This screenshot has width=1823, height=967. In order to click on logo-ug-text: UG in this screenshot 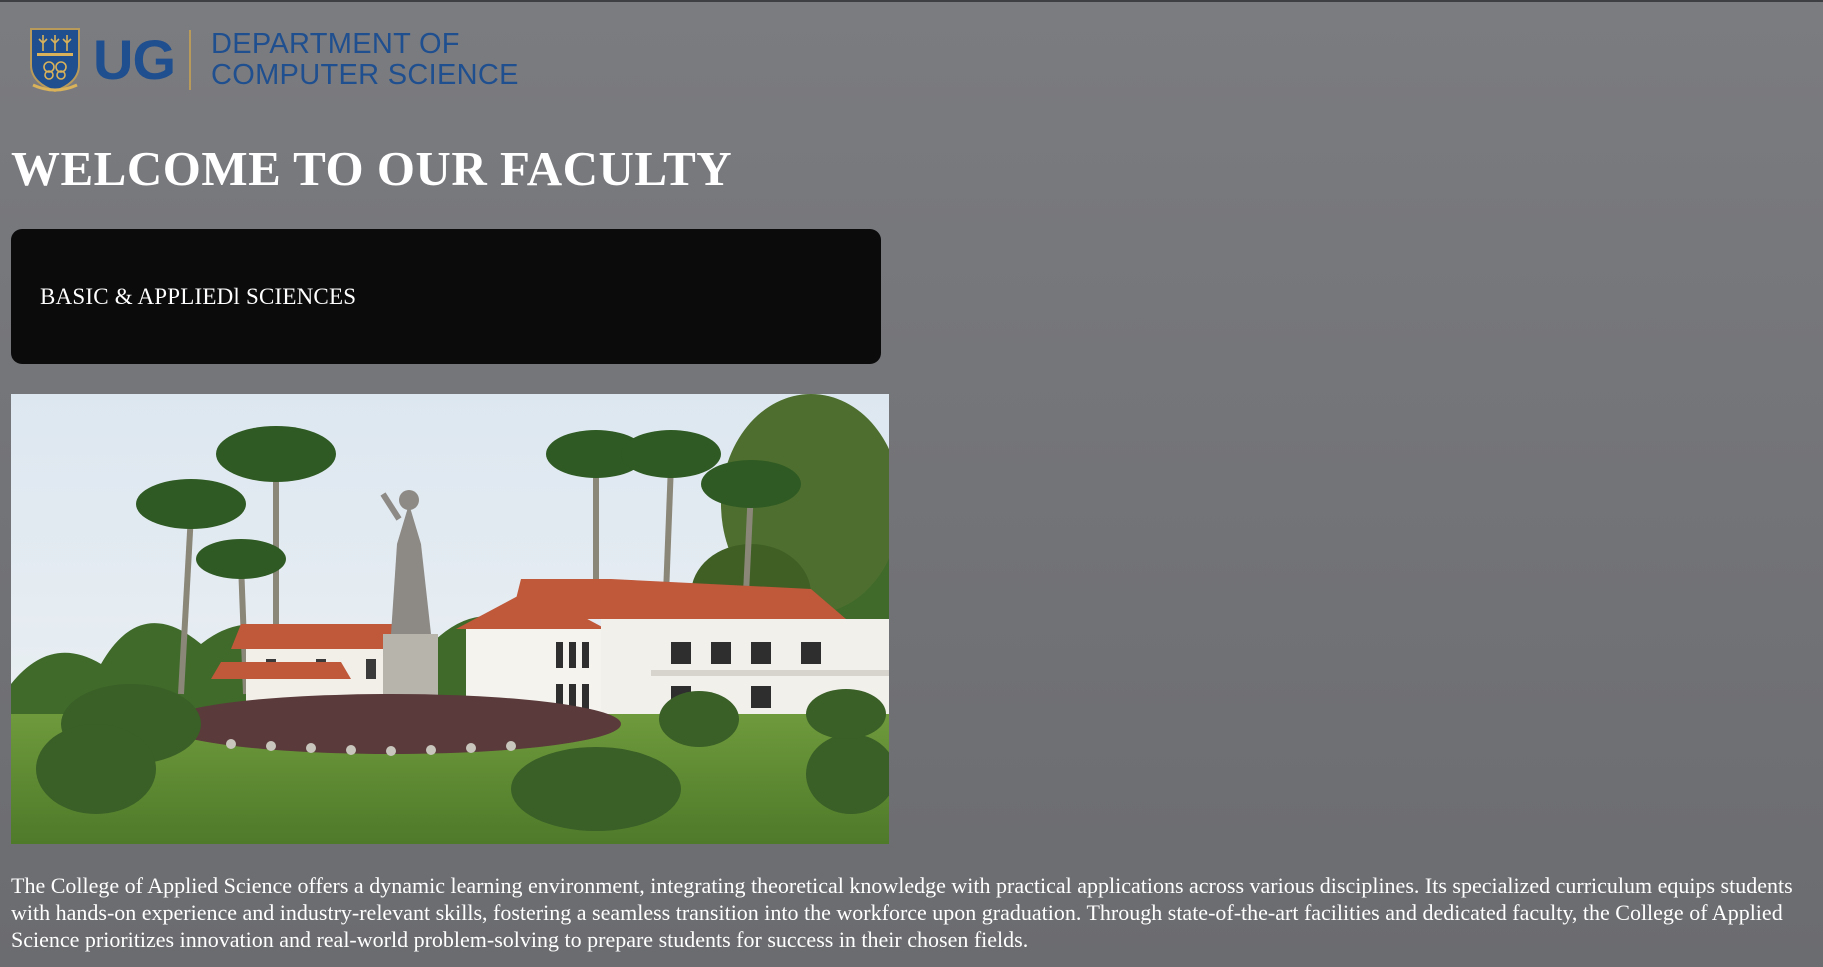, I will do `click(134, 59)`.